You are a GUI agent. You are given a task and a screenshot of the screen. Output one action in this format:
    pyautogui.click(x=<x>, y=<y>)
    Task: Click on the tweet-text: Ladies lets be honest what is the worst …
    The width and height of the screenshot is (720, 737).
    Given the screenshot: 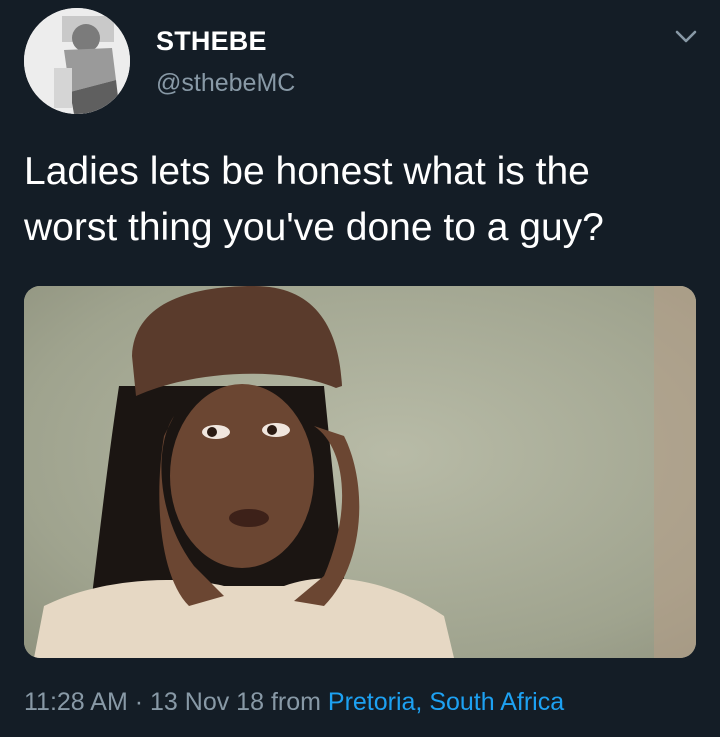 What is the action you would take?
    pyautogui.click(x=314, y=199)
    